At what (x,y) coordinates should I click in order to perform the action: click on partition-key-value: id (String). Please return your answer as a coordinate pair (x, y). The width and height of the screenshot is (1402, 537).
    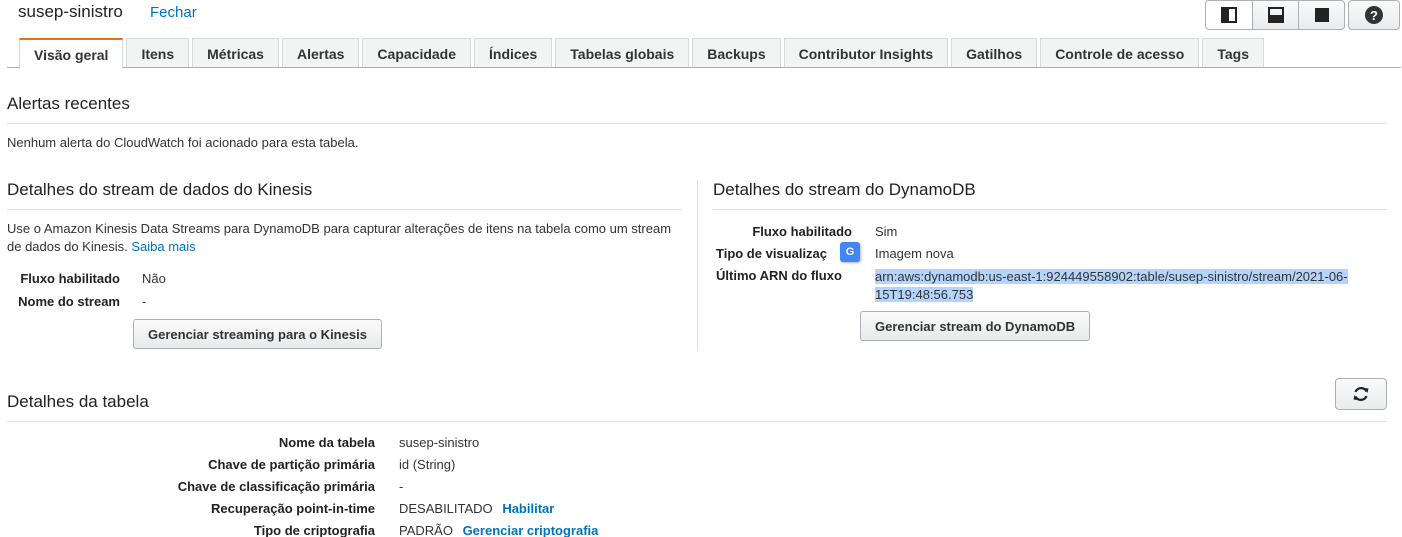
    Looking at the image, I should click on (427, 464).